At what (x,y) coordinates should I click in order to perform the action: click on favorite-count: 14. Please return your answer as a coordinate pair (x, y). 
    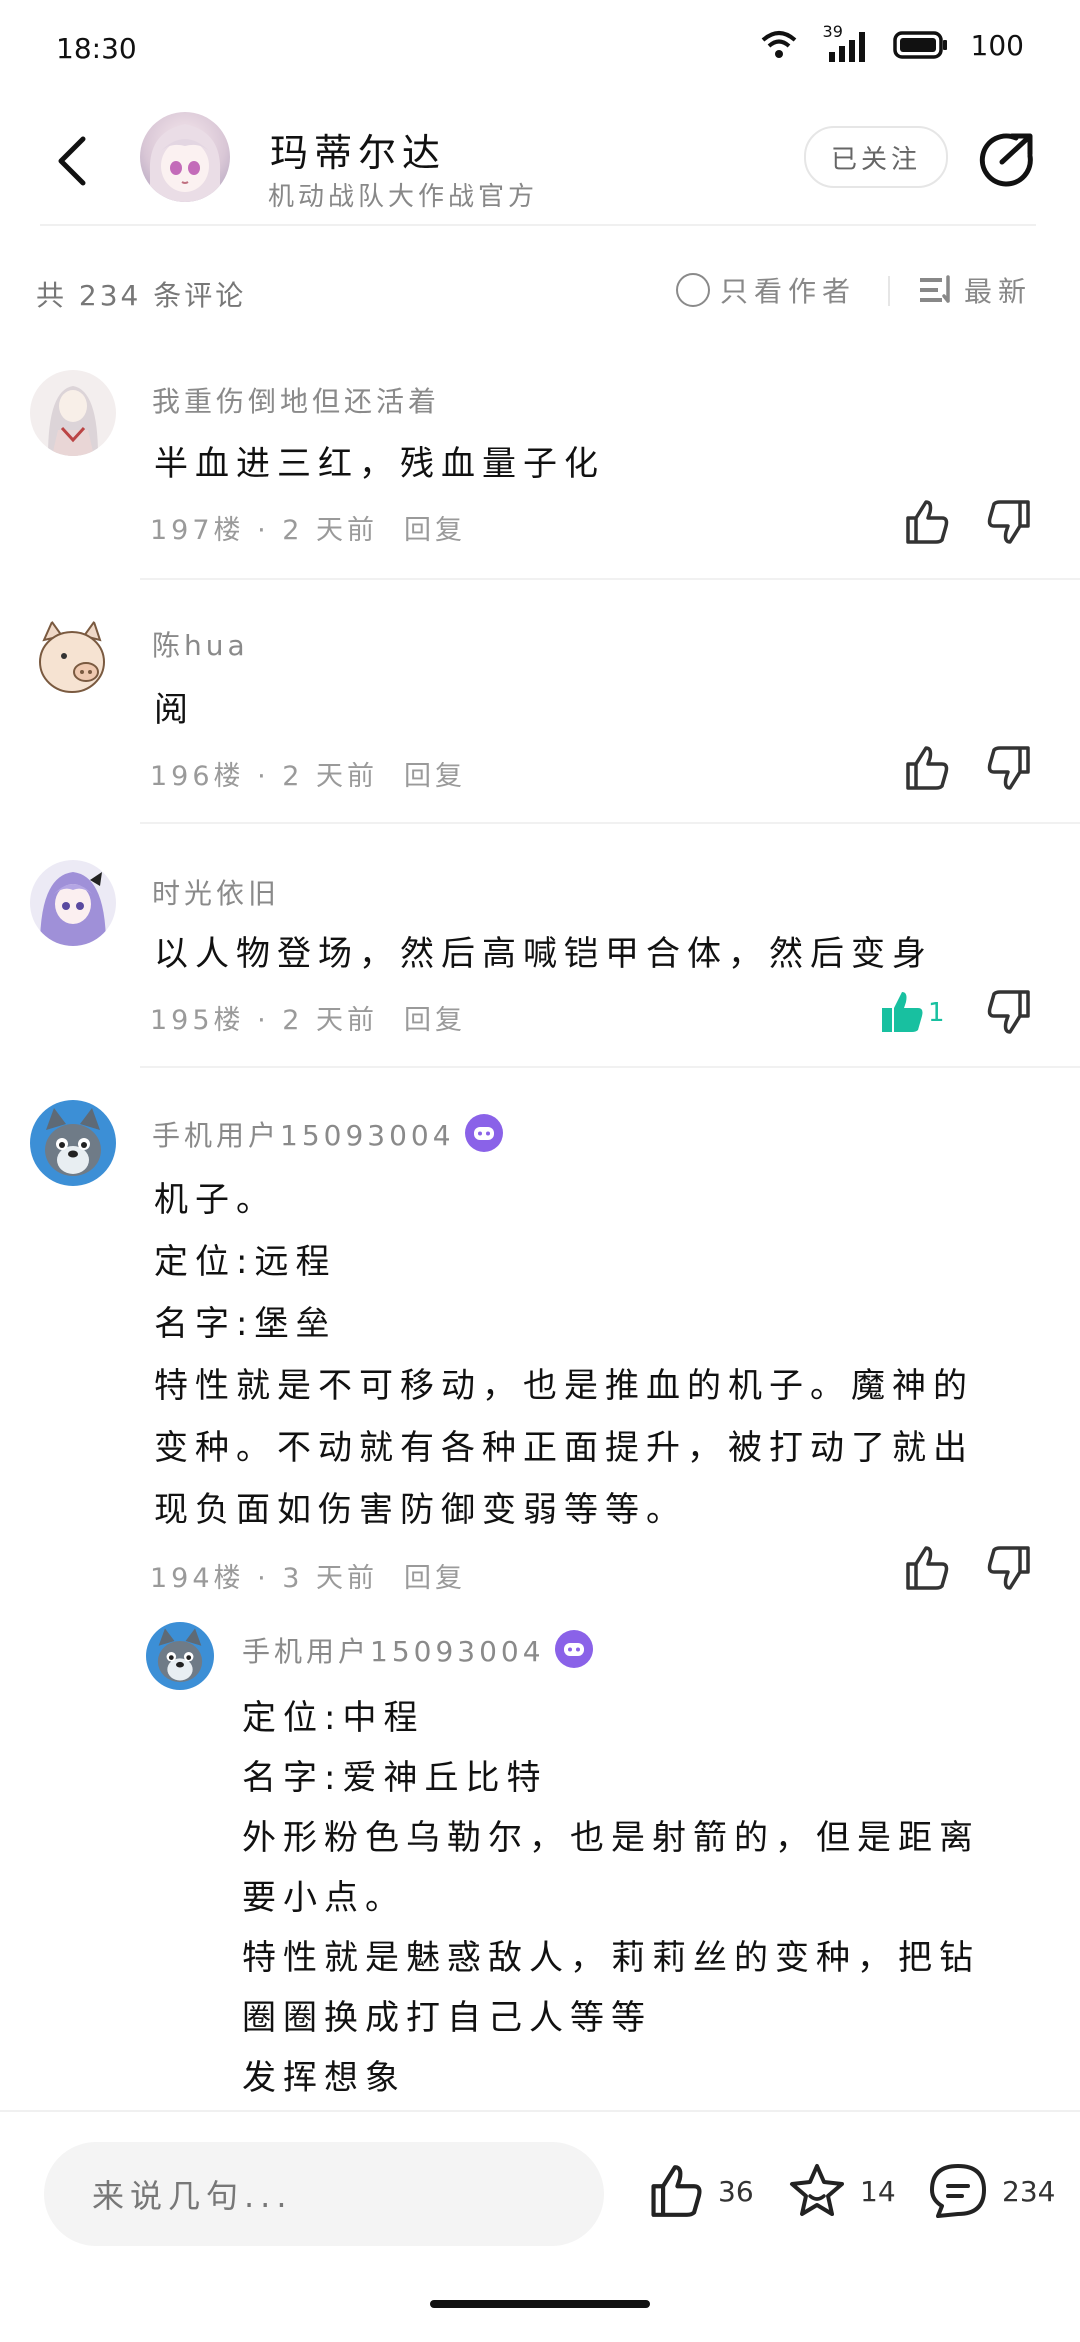
    Looking at the image, I should click on (878, 2191).